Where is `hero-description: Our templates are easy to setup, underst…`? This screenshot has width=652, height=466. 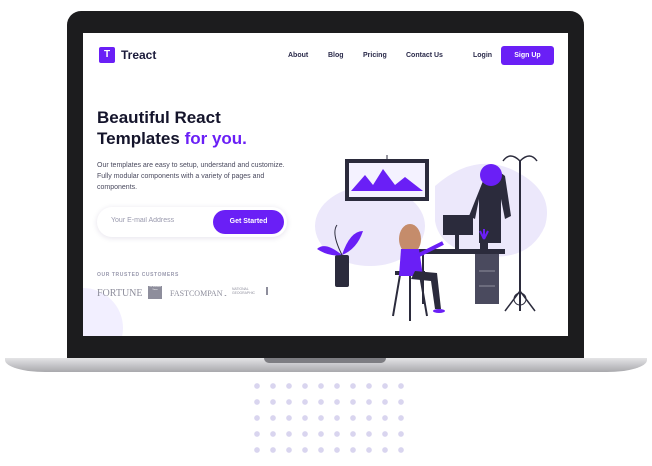
hero-description: Our templates are easy to setup, underst… is located at coordinates (191, 176).